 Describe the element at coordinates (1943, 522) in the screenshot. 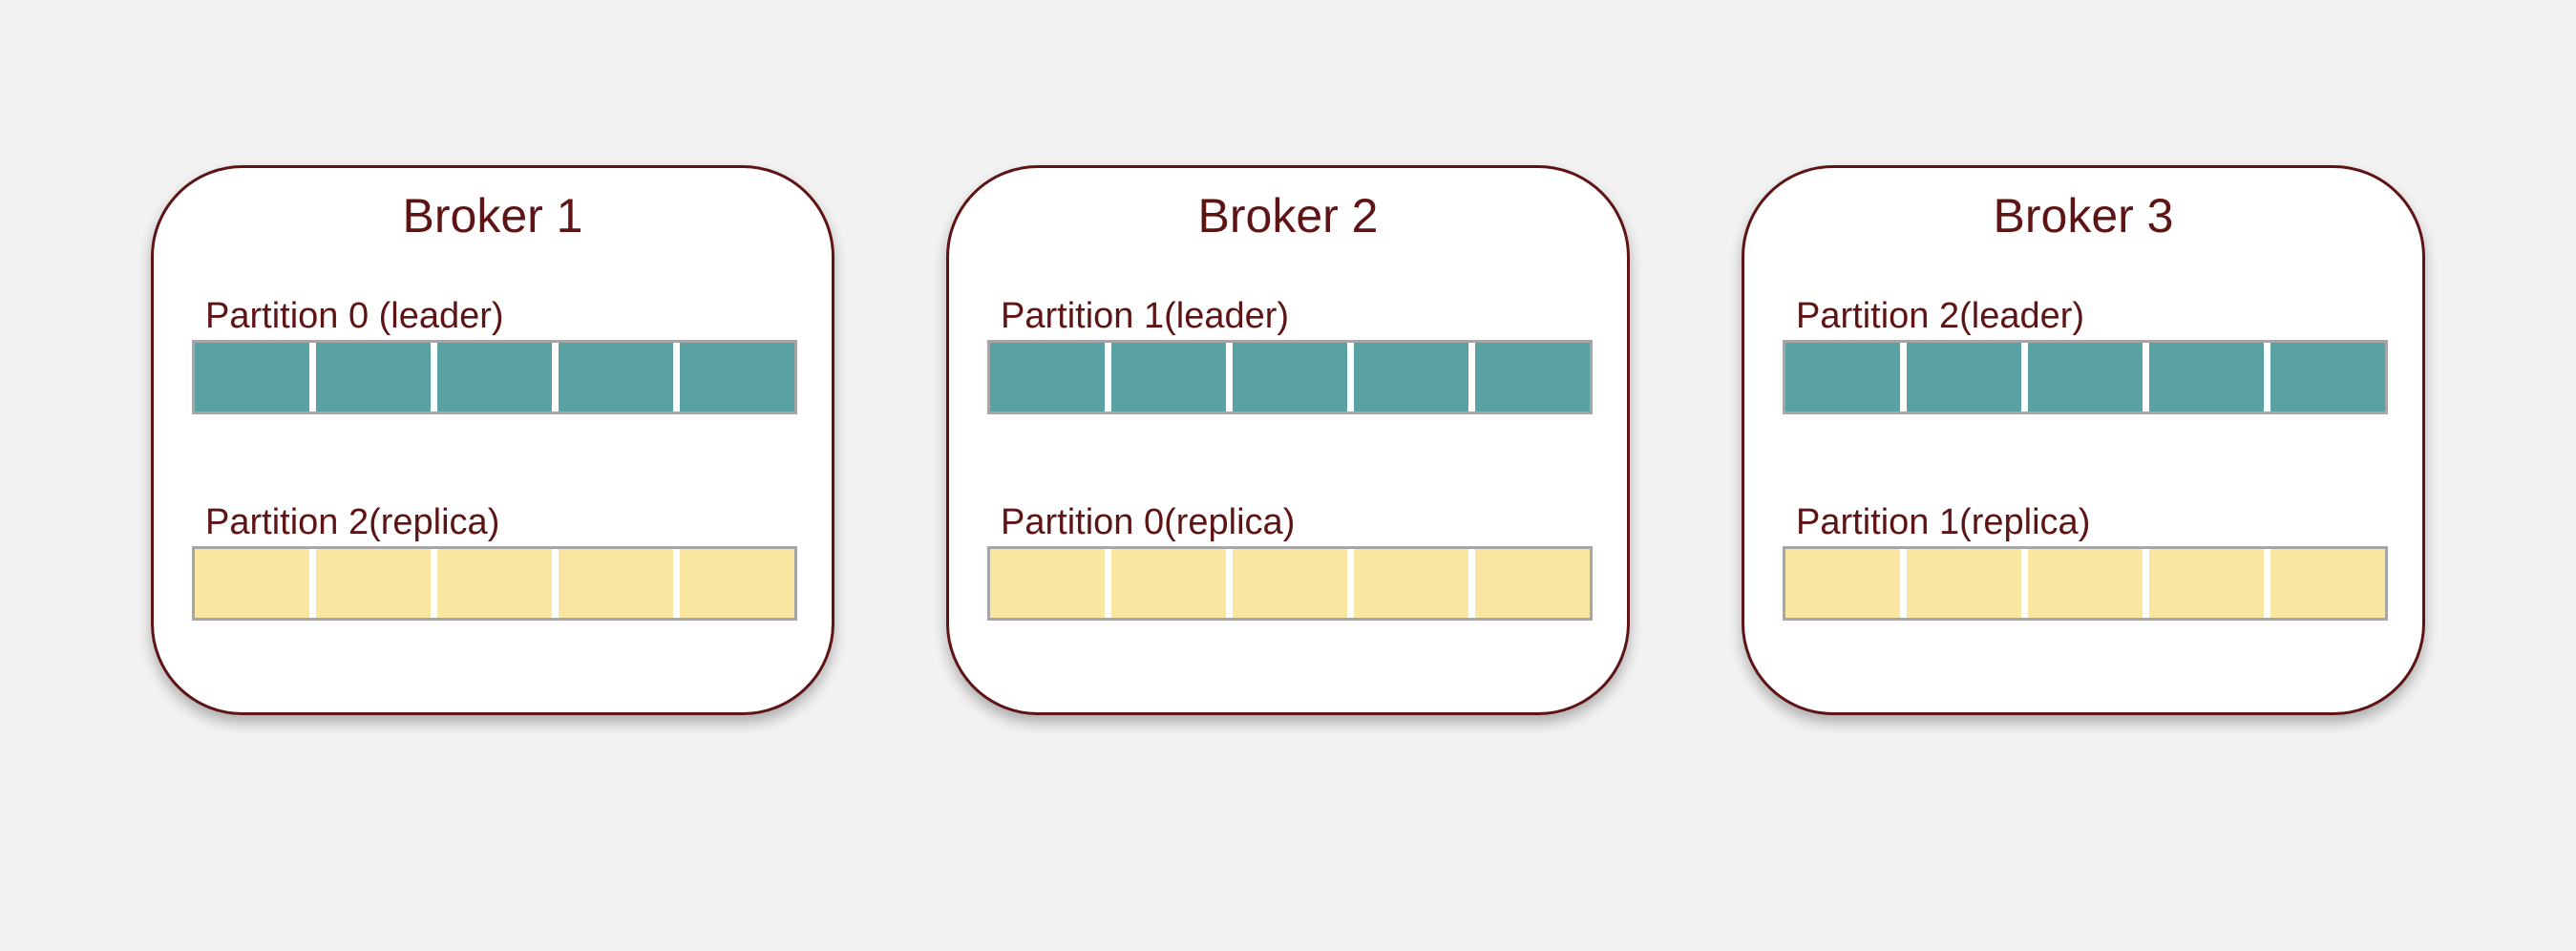

I see `replica-partition-label: Partition 1(replica)` at that location.